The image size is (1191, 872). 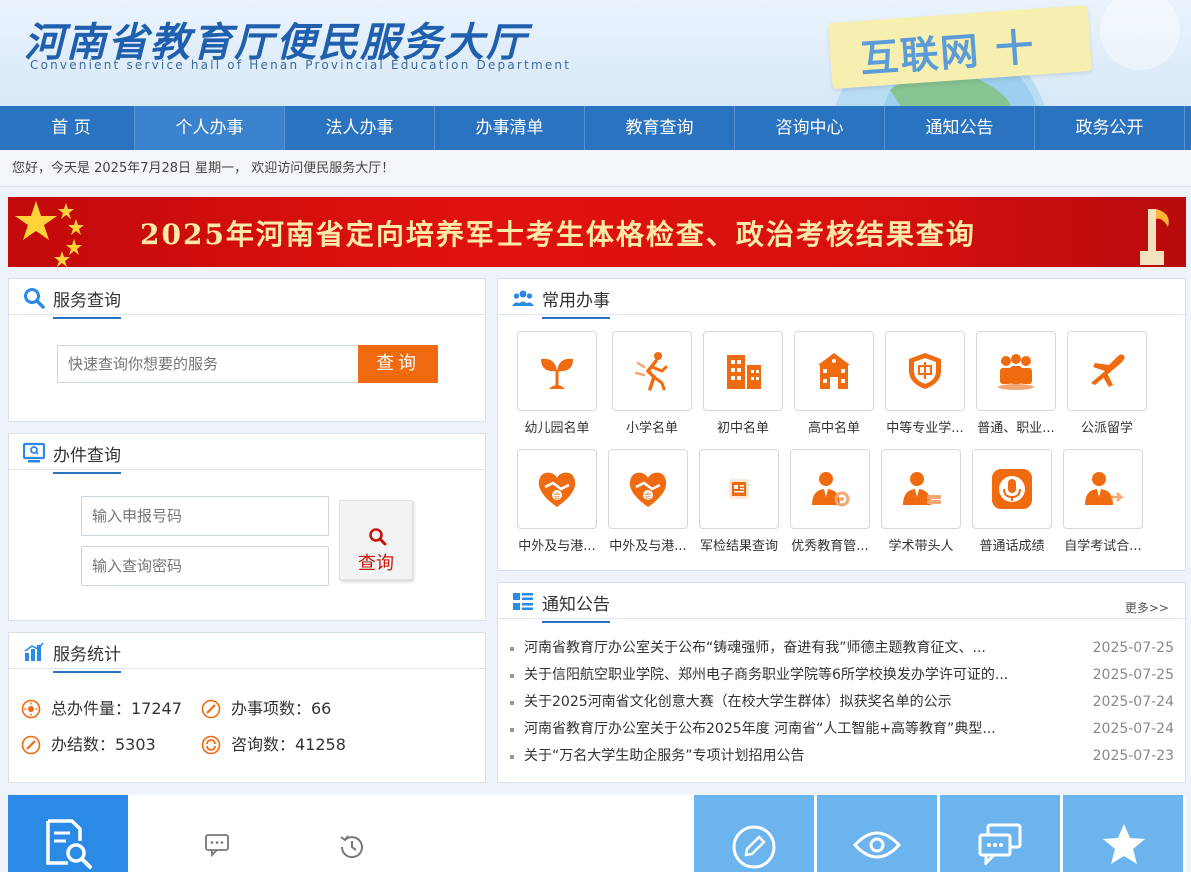 I want to click on service-public-study-abroad: 公派留学, so click(x=1108, y=383).